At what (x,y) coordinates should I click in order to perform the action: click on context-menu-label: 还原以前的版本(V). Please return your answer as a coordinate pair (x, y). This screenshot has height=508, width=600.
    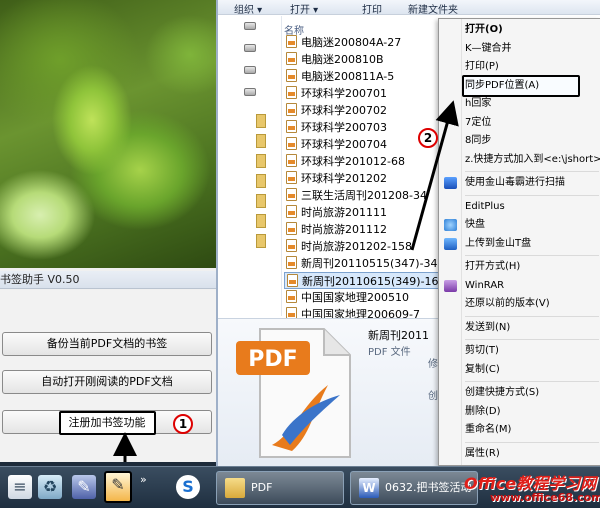
    Looking at the image, I should click on (507, 303).